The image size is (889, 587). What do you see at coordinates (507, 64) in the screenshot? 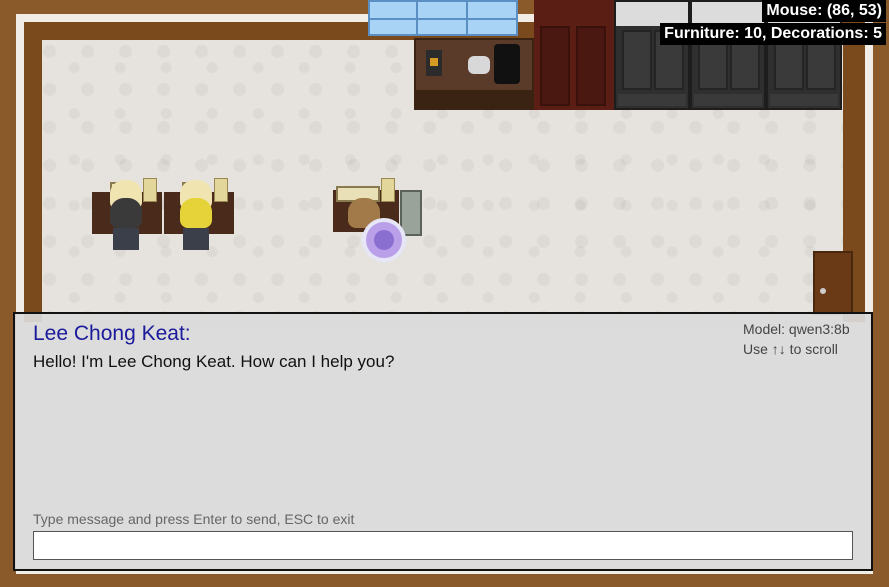
I see `trash-bin-icon` at bounding box center [507, 64].